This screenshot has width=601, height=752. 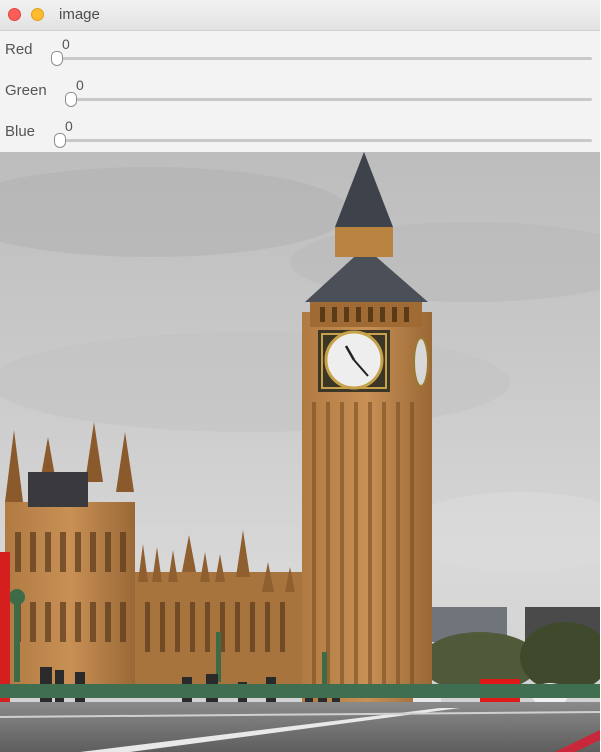 I want to click on trackbar-blue: Blue 0, so click(x=300, y=133).